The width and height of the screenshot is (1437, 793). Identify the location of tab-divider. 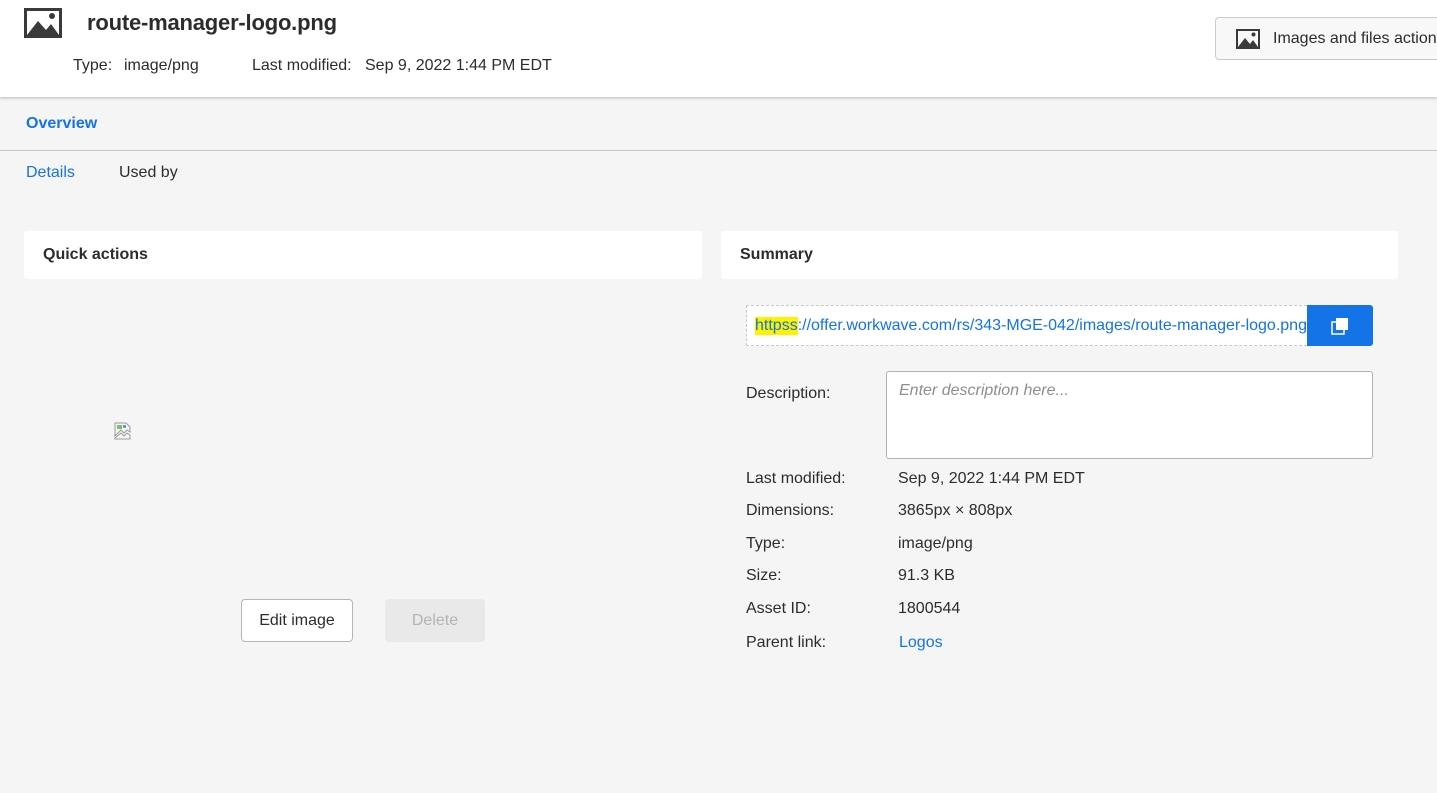
(718, 150).